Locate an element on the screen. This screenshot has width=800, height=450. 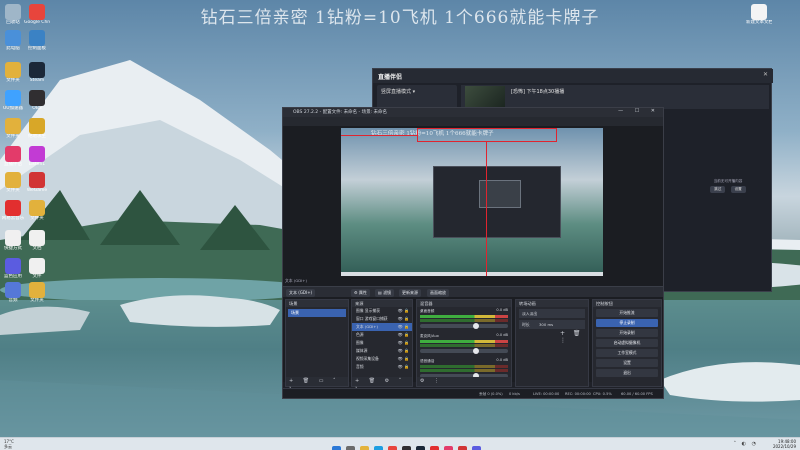
file-explorer-icon is located at coordinates (364, 448).